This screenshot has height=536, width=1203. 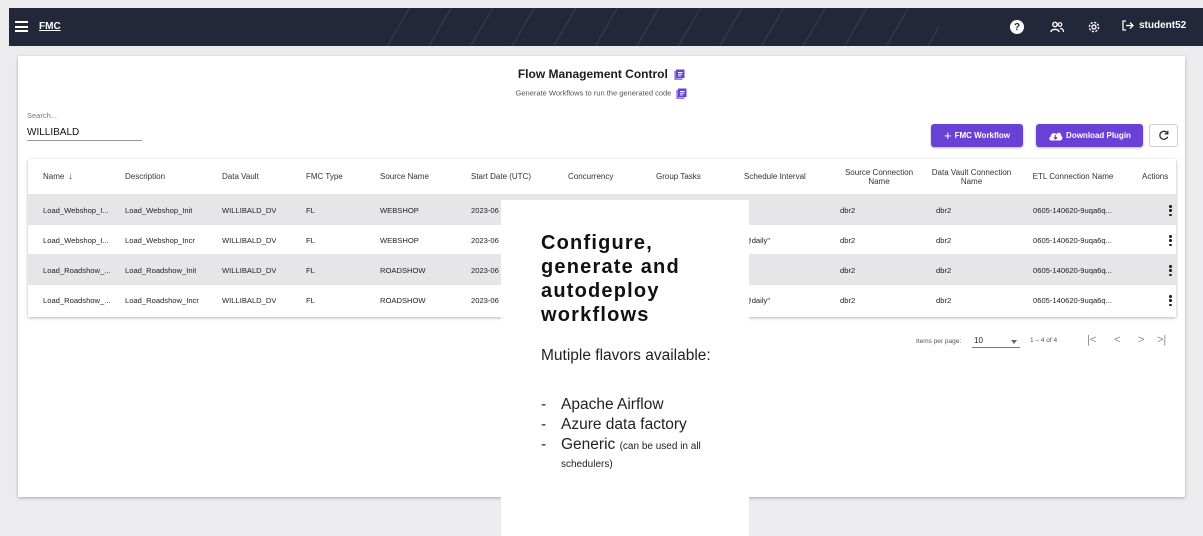 What do you see at coordinates (996, 341) in the screenshot?
I see `items-per-page-select: 10` at bounding box center [996, 341].